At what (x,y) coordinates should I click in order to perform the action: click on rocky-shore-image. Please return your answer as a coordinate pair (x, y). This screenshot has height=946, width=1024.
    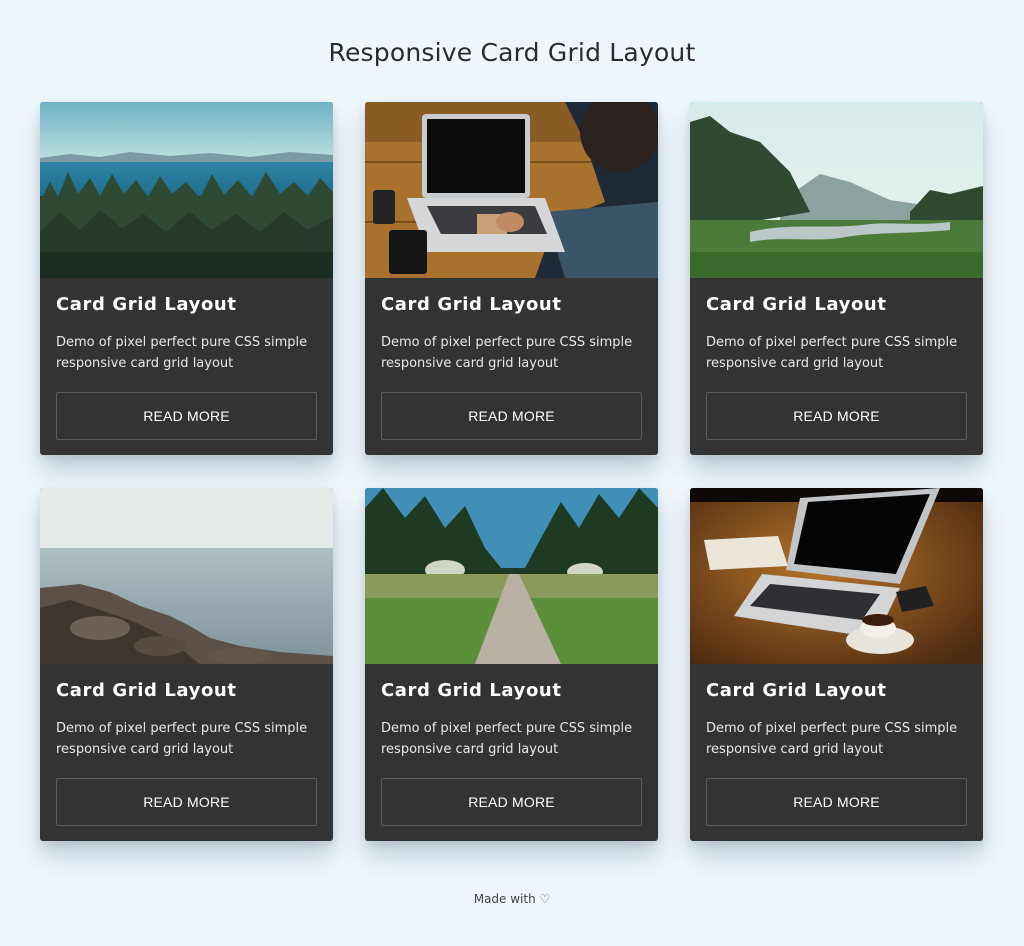
    Looking at the image, I should click on (186, 576).